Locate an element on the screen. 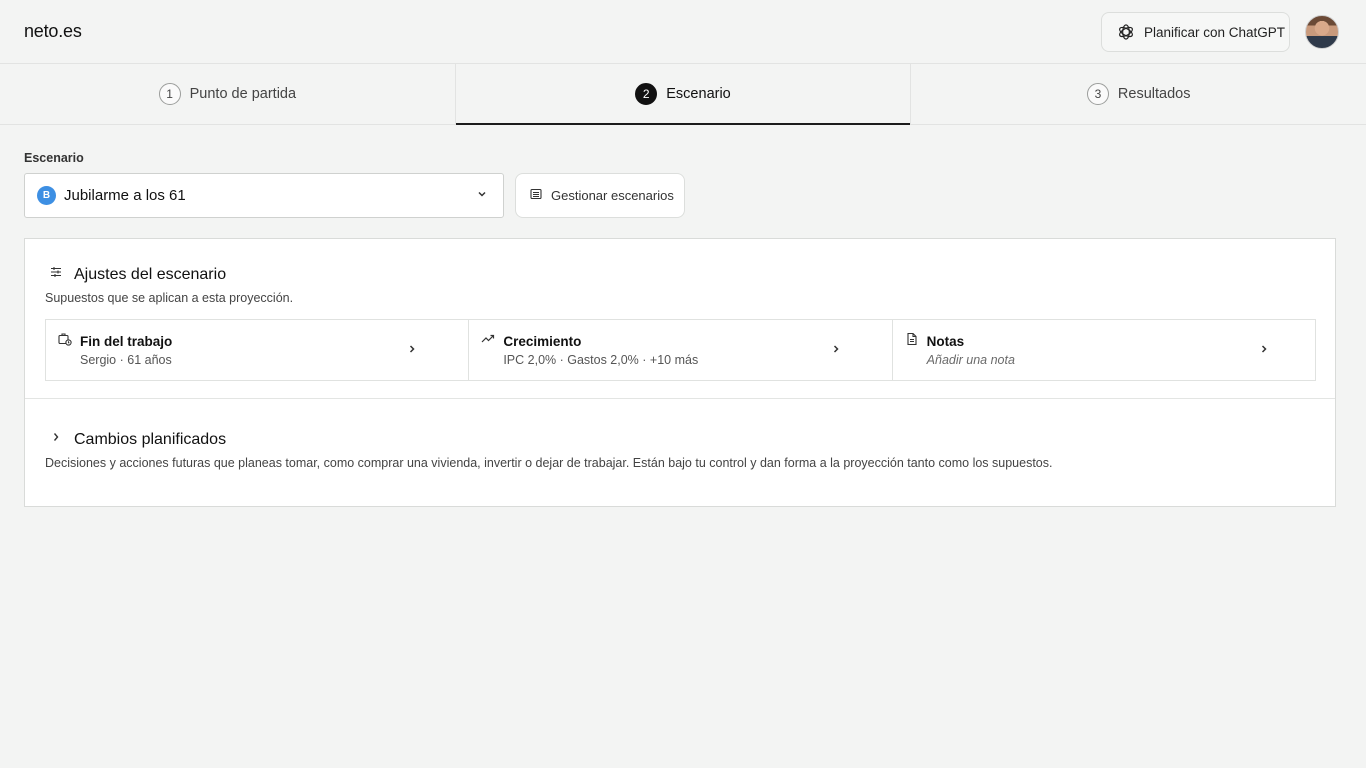  step-label: Punto de partida is located at coordinates (243, 94).